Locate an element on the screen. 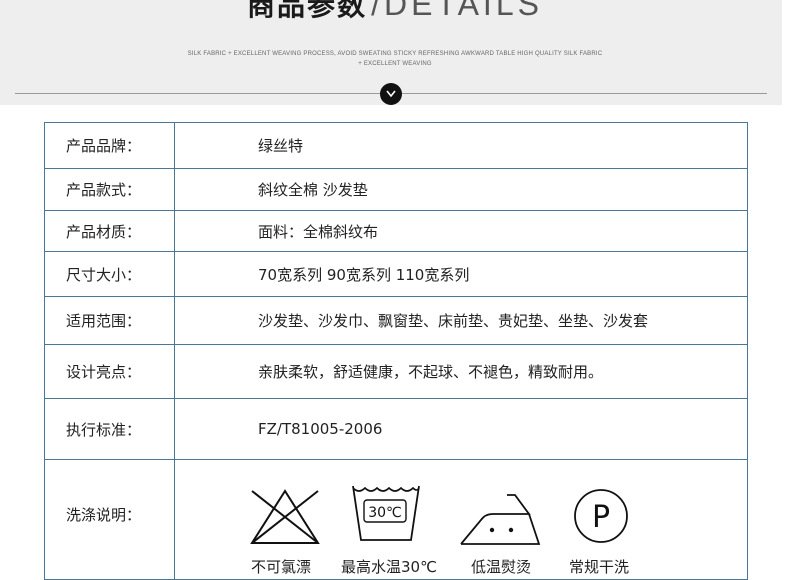  table-row: 尺寸大小： 70宽系列 90宽系列 110宽系列 is located at coordinates (396, 274).